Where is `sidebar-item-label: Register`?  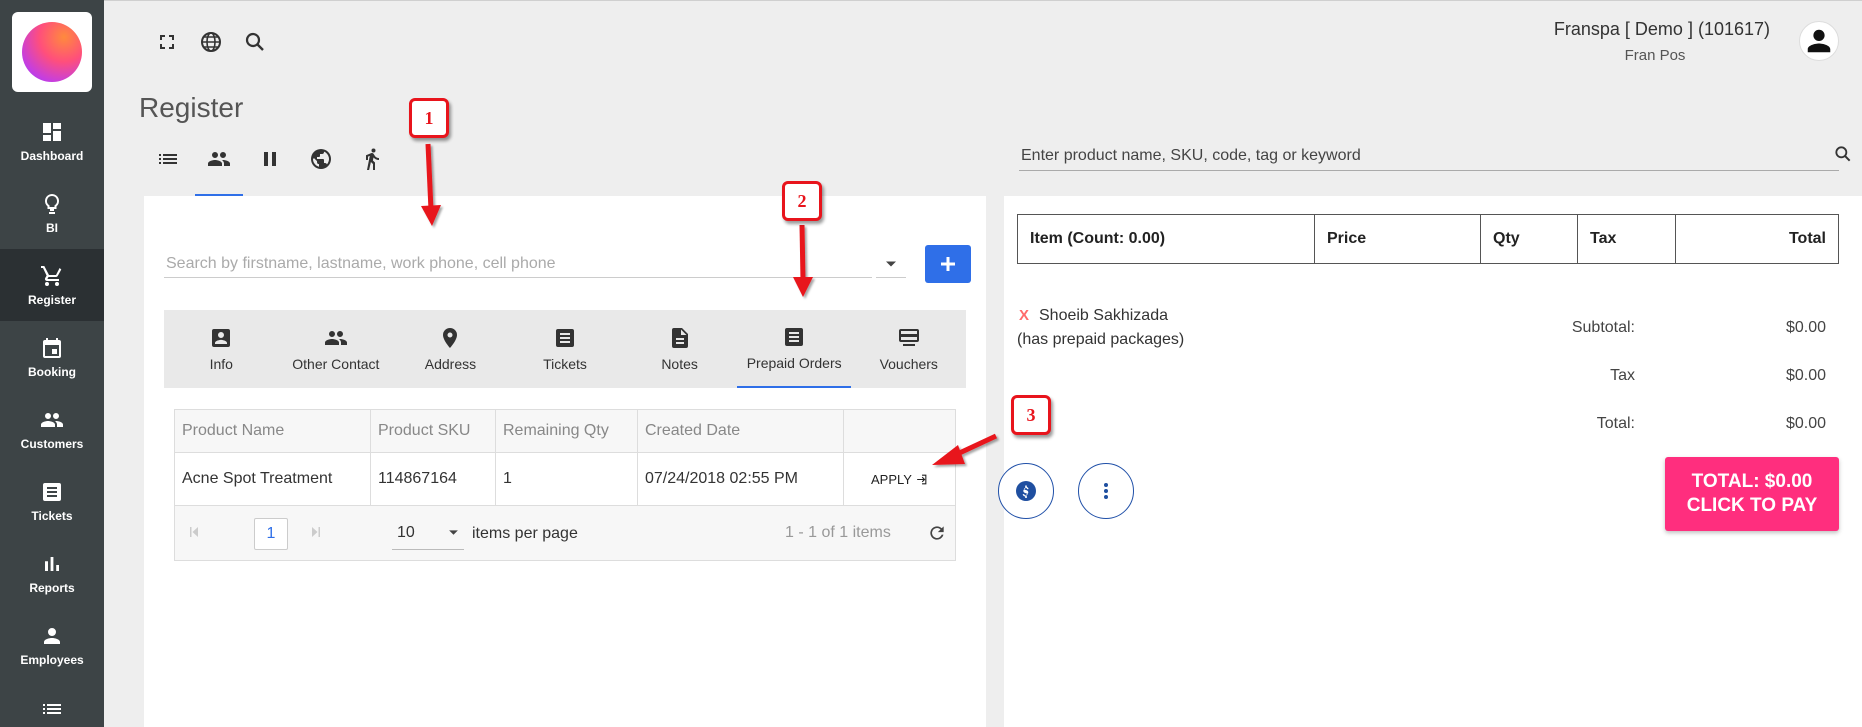
sidebar-item-label: Register is located at coordinates (52, 299).